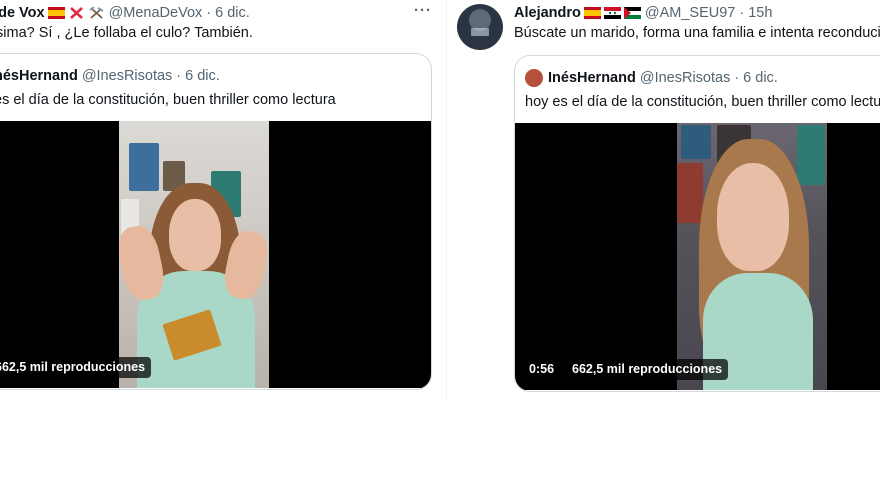  I want to click on author-handle: @MenaDeVox, so click(156, 13).